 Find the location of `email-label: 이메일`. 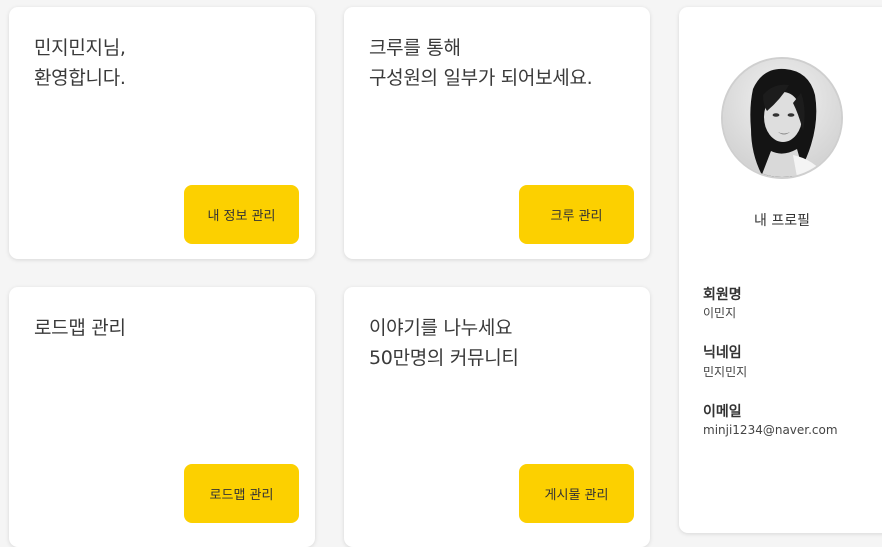

email-label: 이메일 is located at coordinates (722, 412).